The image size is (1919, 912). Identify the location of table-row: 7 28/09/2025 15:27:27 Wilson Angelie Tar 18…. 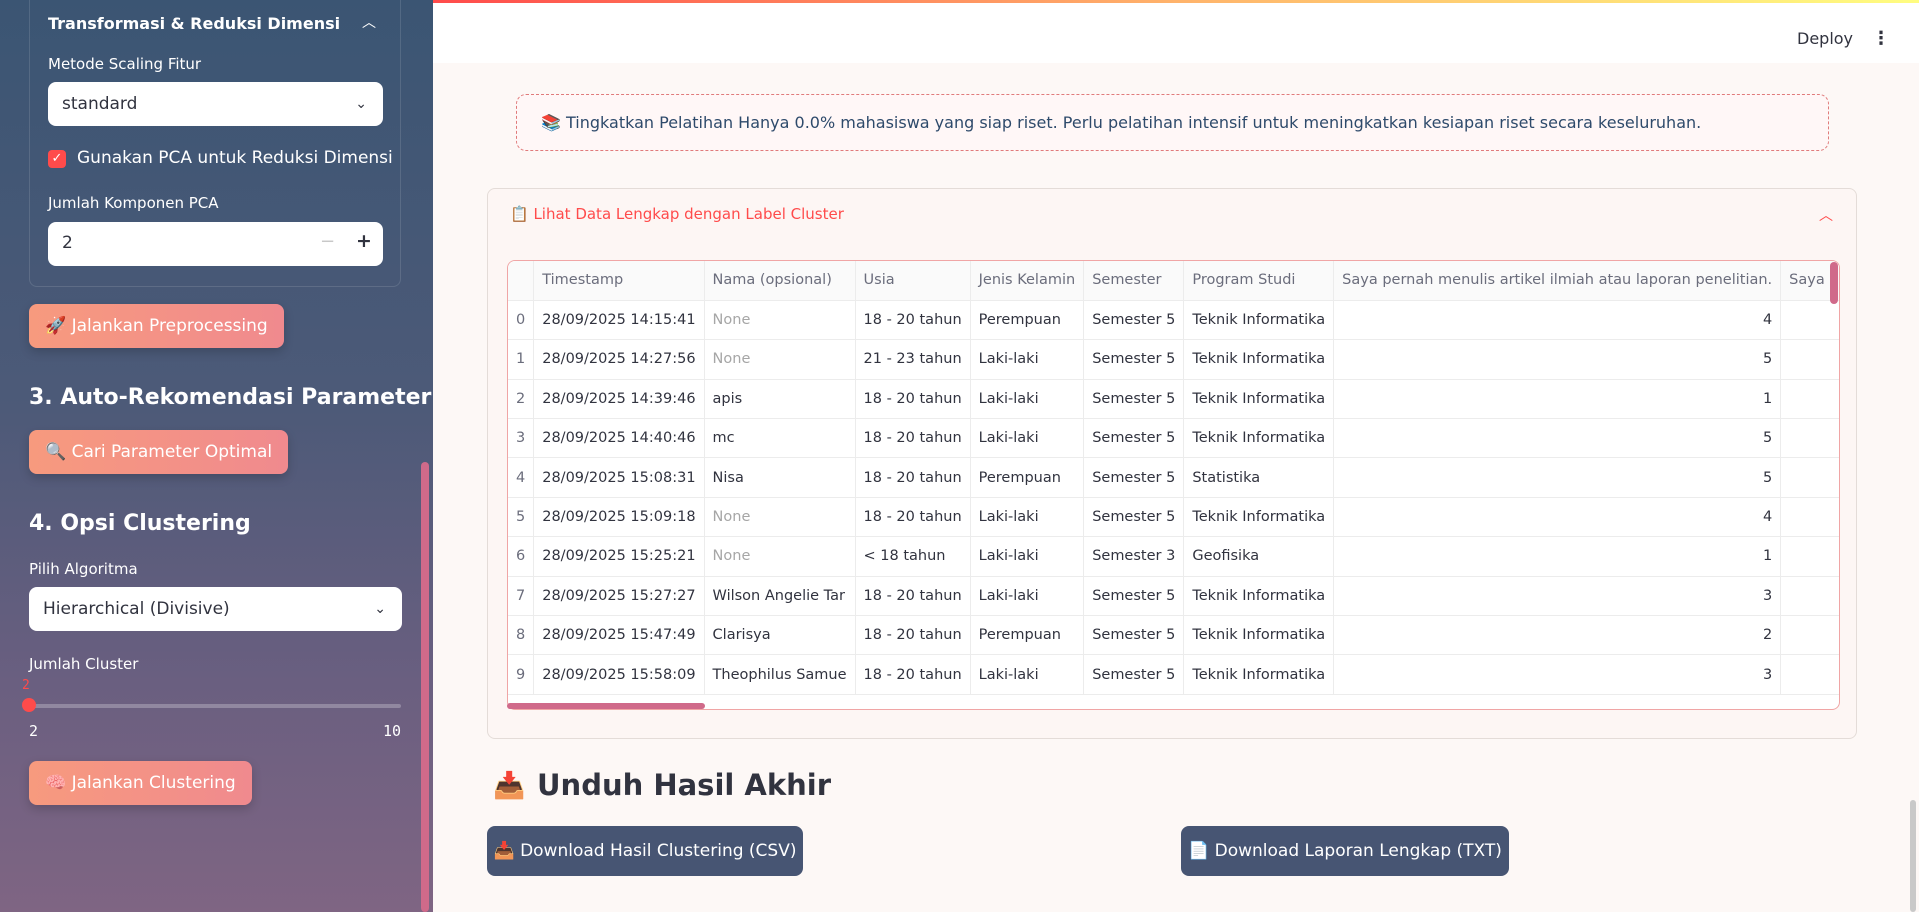
(1173, 596).